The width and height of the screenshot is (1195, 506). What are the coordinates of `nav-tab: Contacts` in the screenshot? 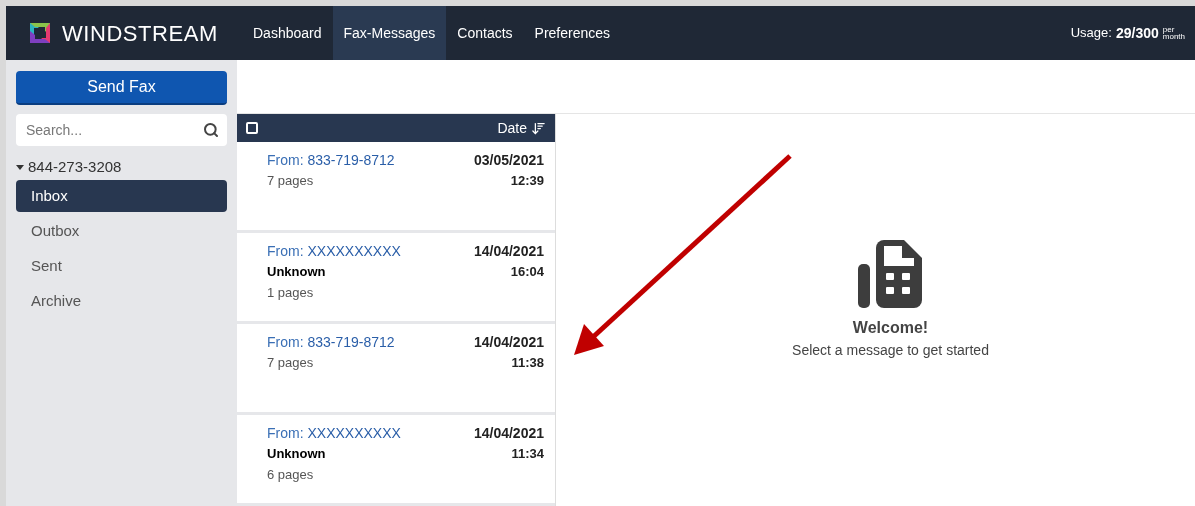 It's located at (485, 33).